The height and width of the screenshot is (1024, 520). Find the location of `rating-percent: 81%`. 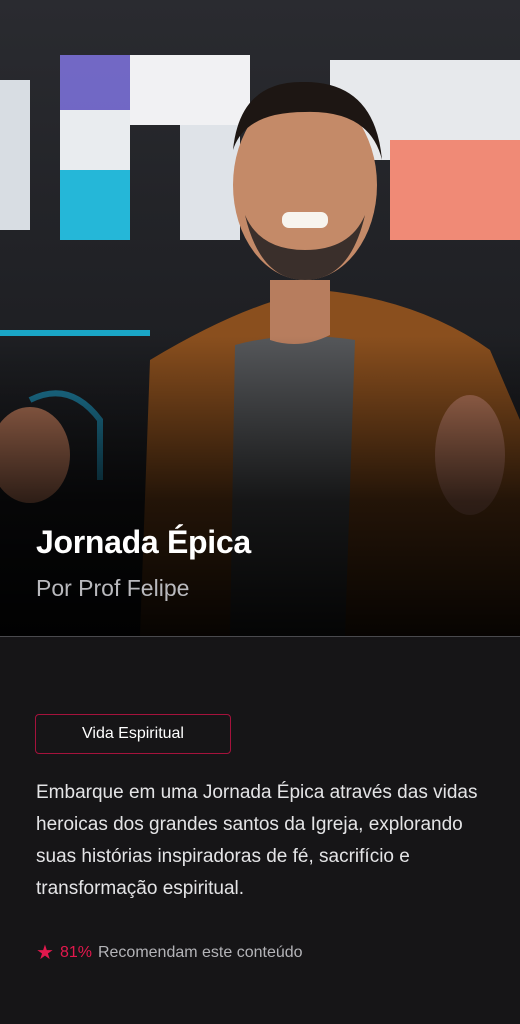

rating-percent: 81% is located at coordinates (75, 952).